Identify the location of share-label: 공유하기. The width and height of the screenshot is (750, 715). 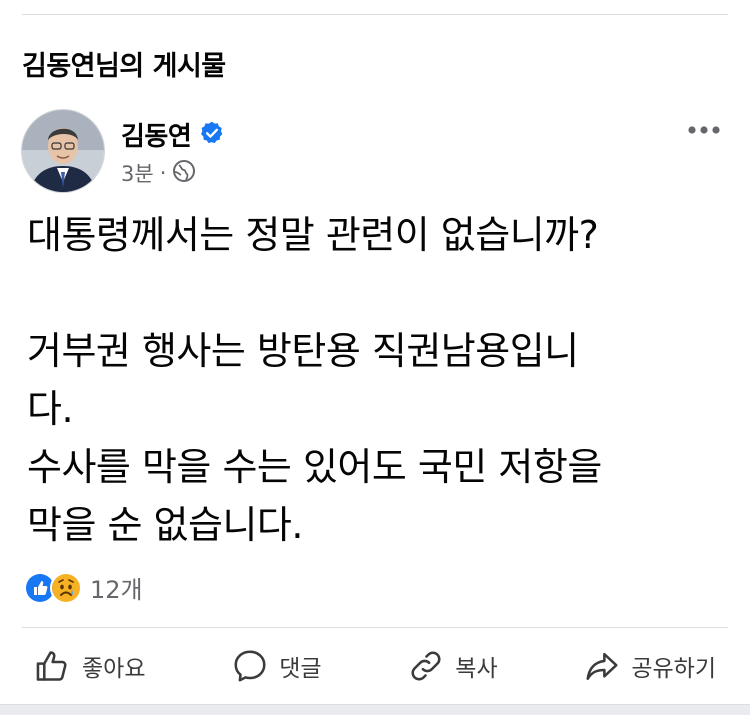
(673, 669).